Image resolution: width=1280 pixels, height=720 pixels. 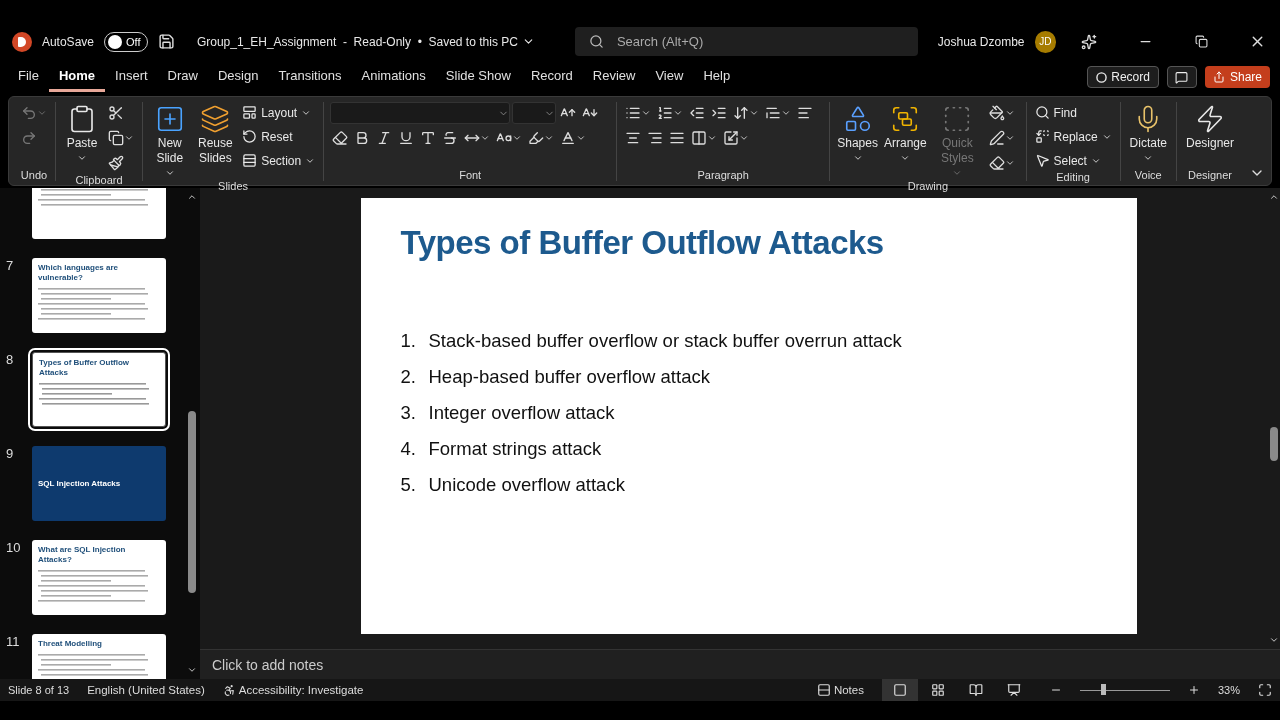 I want to click on app-logo-icon, so click(x=22, y=41).